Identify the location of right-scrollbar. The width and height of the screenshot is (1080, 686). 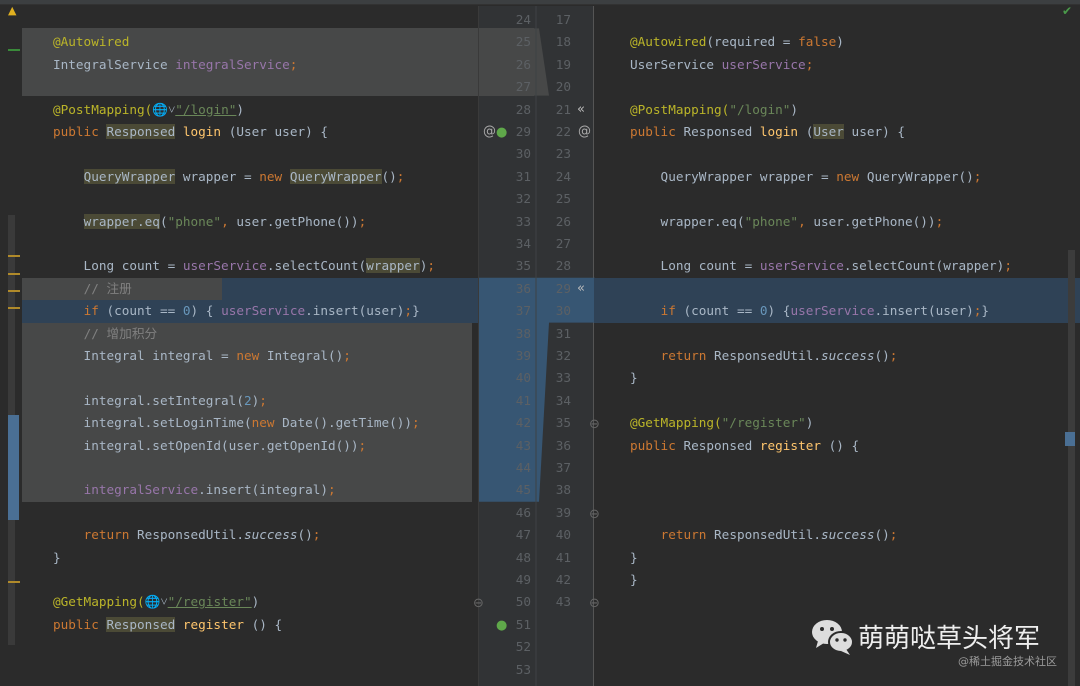
(1070, 468).